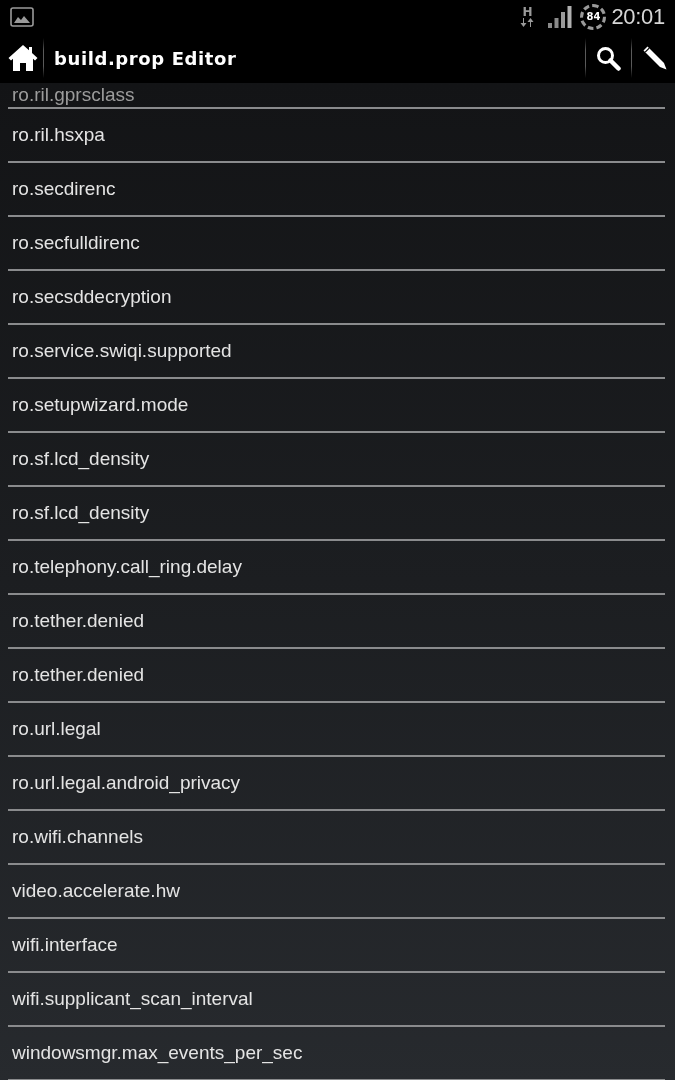 This screenshot has width=675, height=1080. I want to click on pencil-icon, so click(655, 58).